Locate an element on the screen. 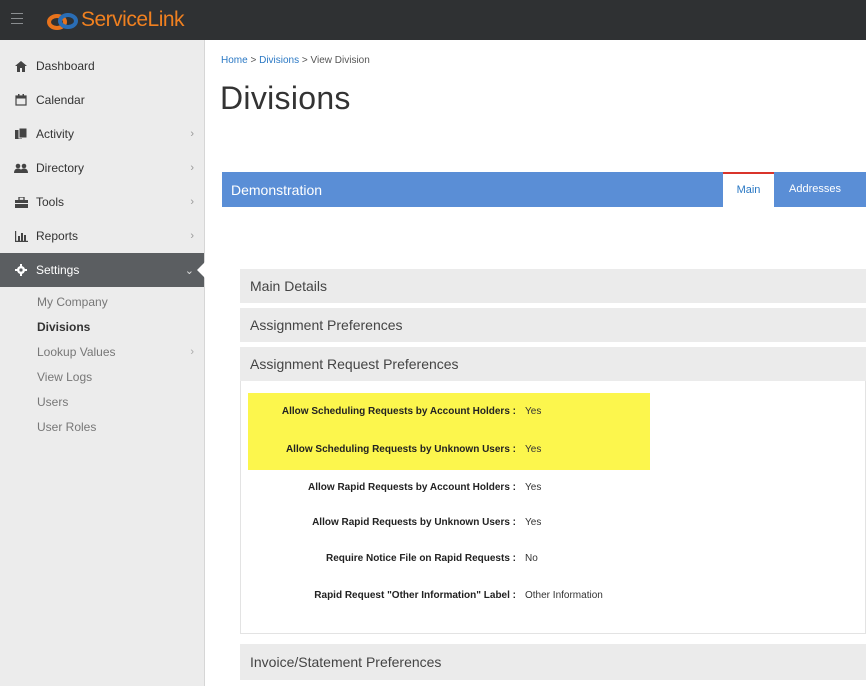 Image resolution: width=866 pixels, height=686 pixels. submenu-item-view-logs: View Logs is located at coordinates (102, 377).